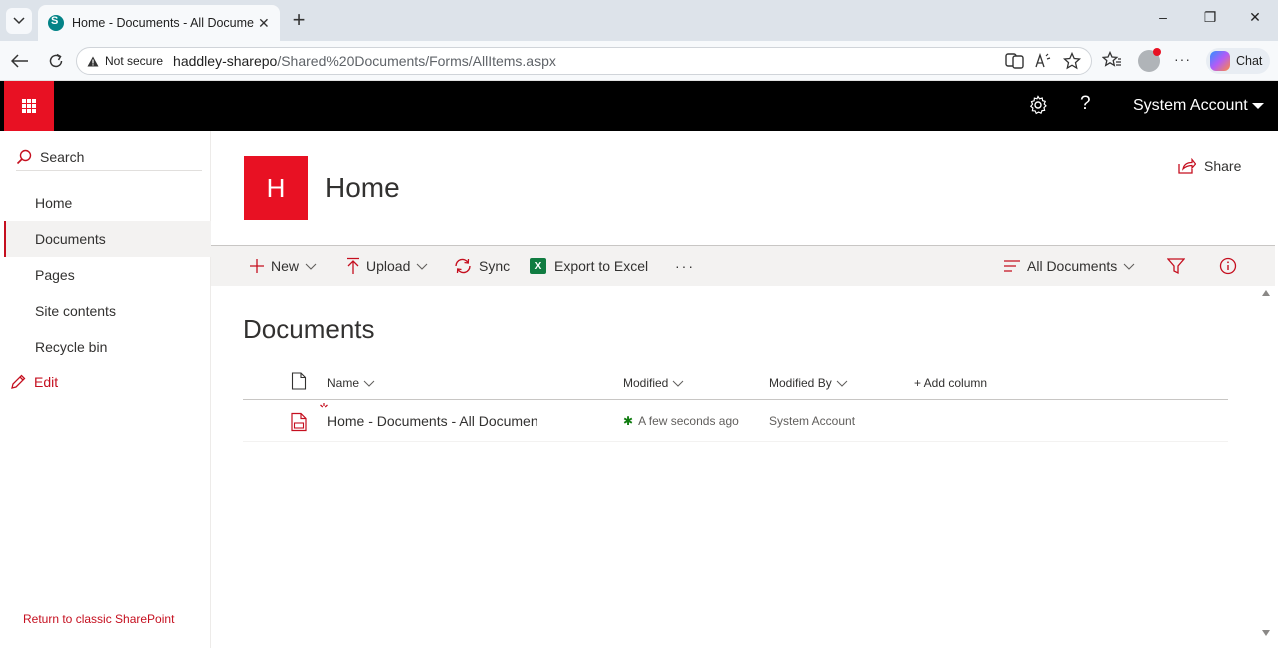 The image size is (1278, 648). What do you see at coordinates (109, 157) in the screenshot?
I see `search-box: Search` at bounding box center [109, 157].